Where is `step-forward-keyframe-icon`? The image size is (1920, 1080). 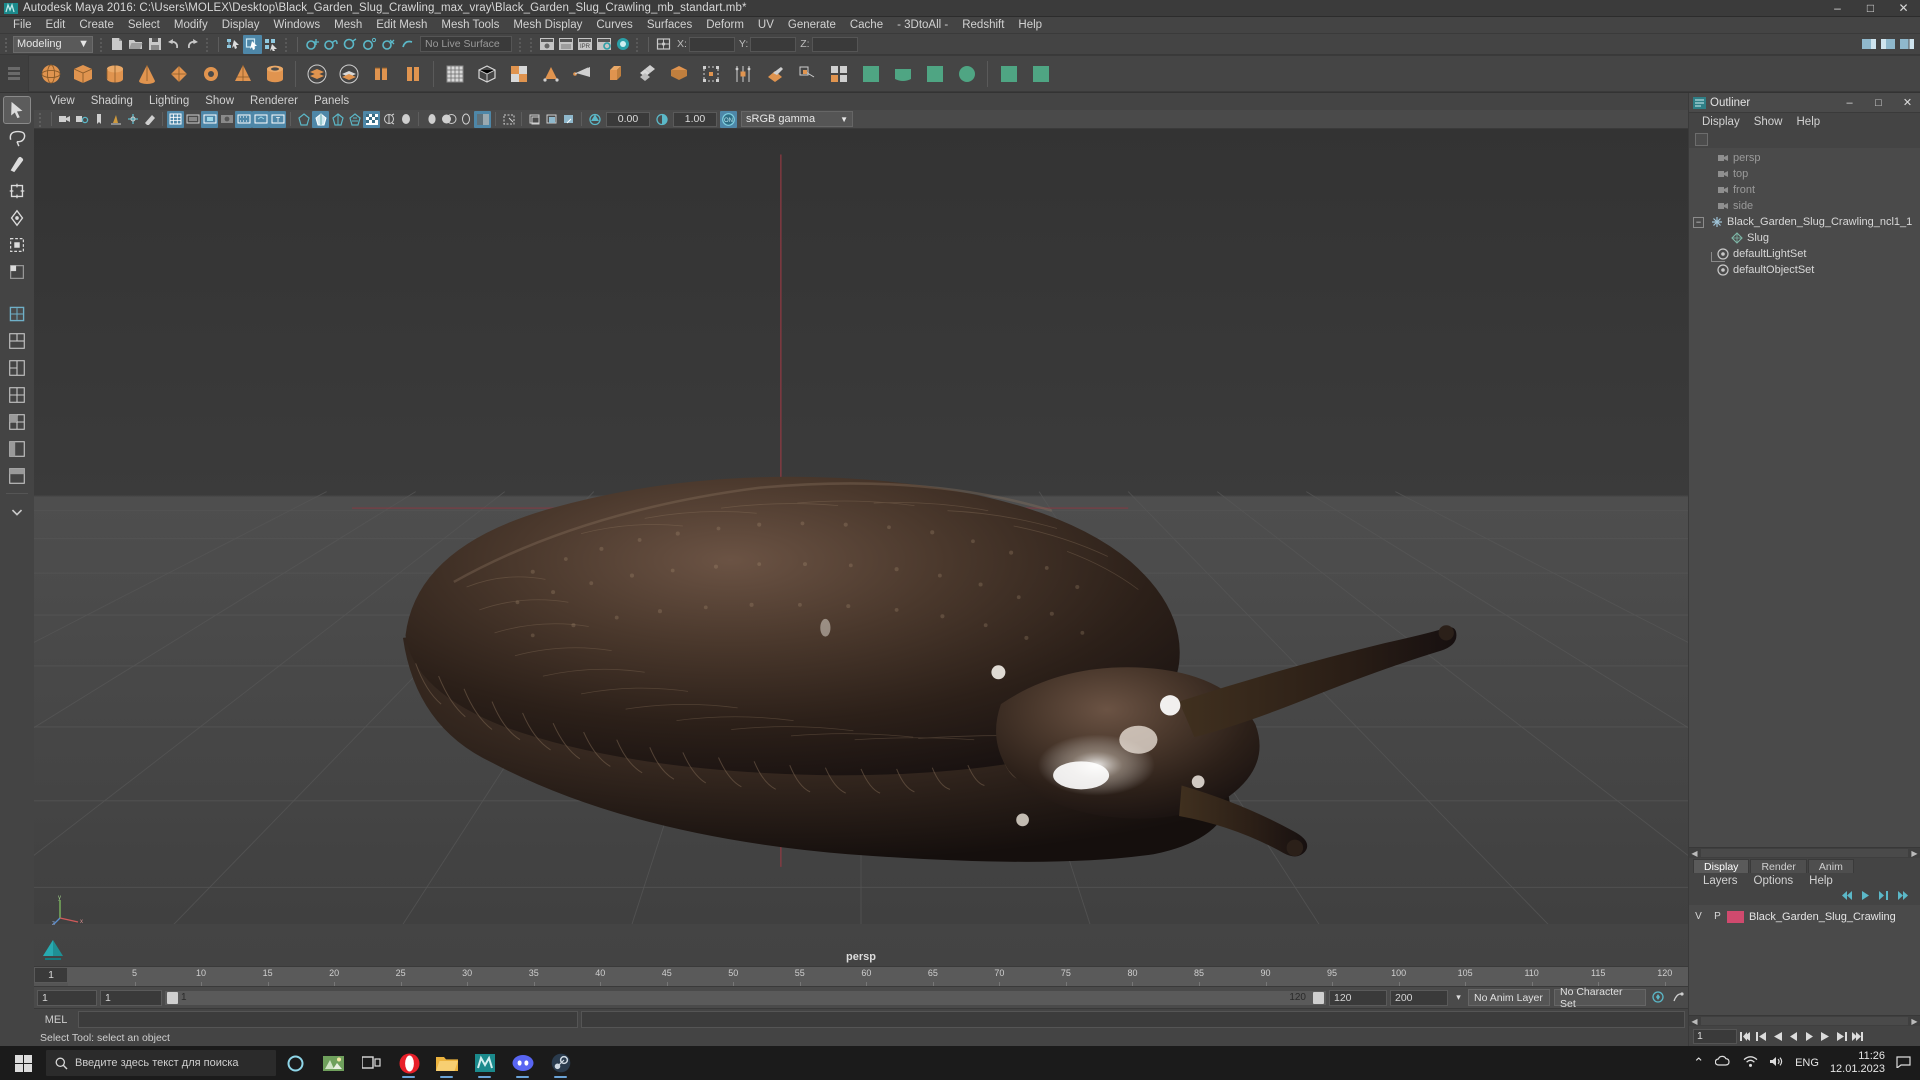 step-forward-keyframe-icon is located at coordinates (1841, 1036).